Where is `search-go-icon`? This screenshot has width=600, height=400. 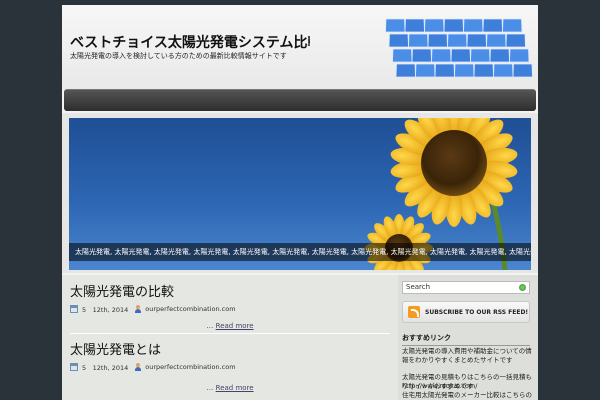 search-go-icon is located at coordinates (522, 287).